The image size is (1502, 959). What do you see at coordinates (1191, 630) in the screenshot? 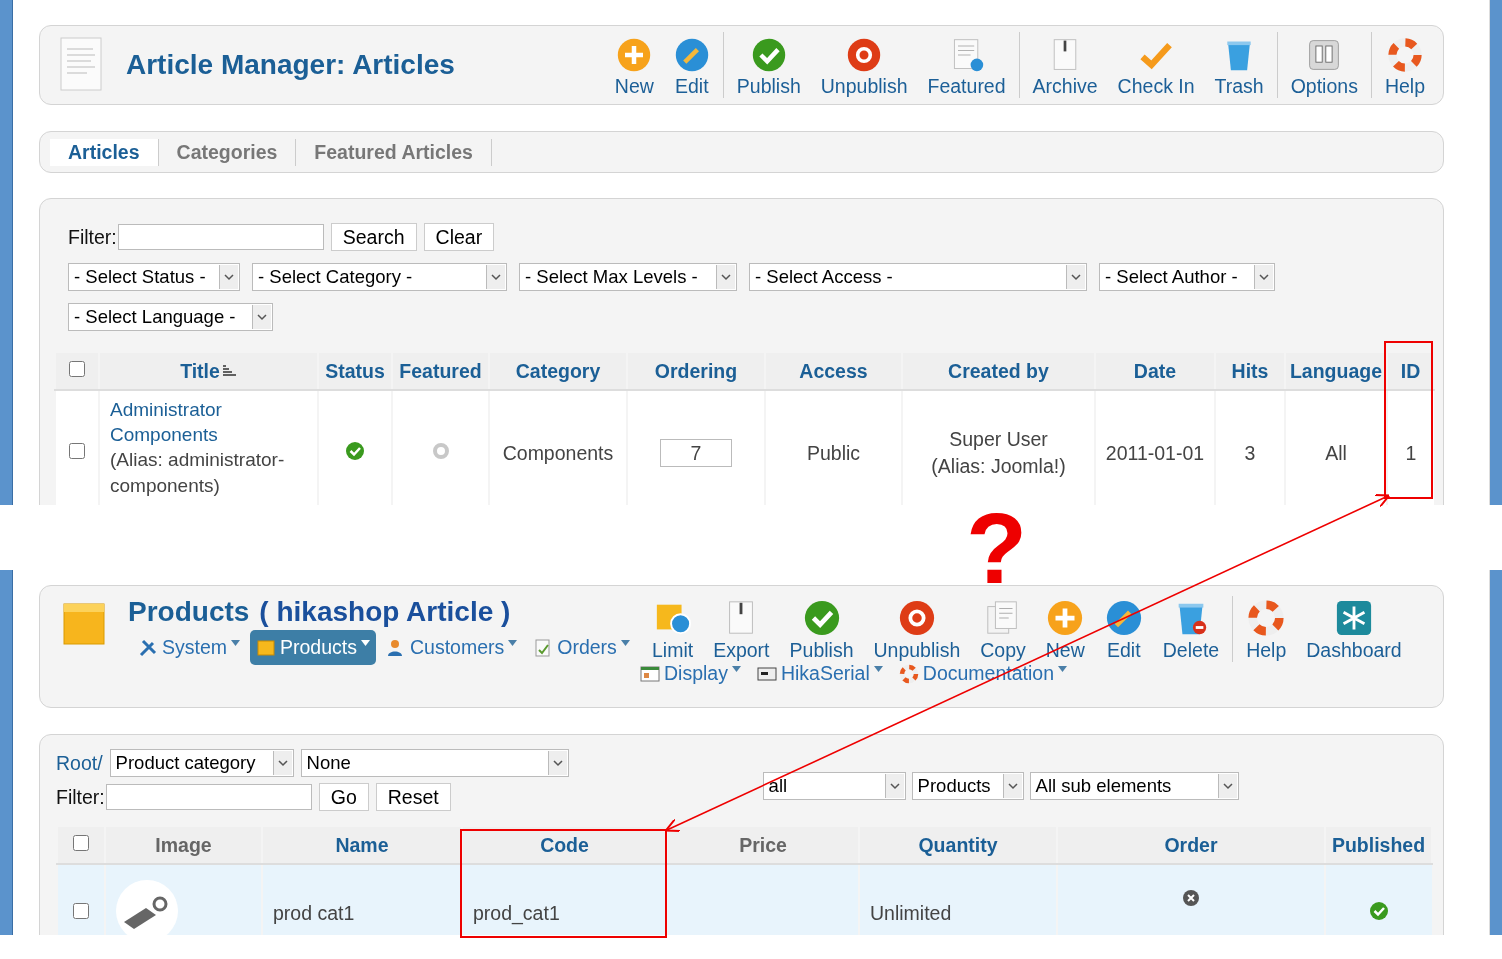
I see `toolbar-button: Delete` at bounding box center [1191, 630].